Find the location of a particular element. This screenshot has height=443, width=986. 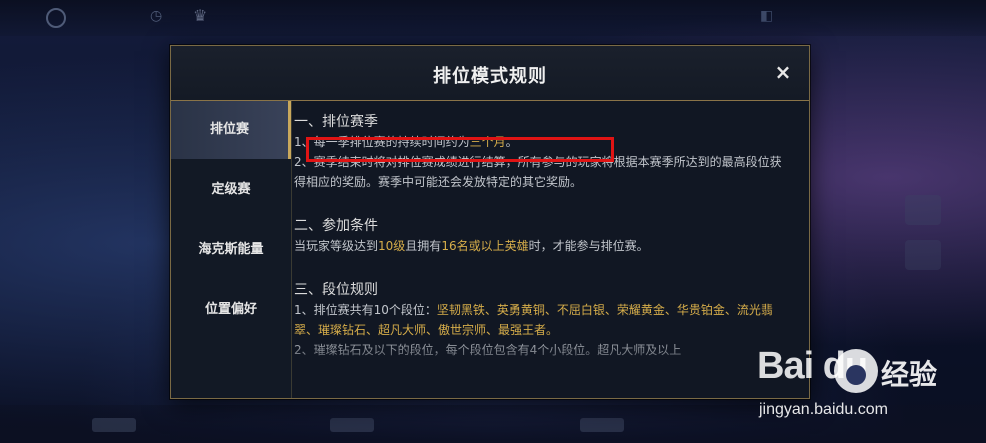

section-title-requirements: 二、参加条件 is located at coordinates (336, 226).